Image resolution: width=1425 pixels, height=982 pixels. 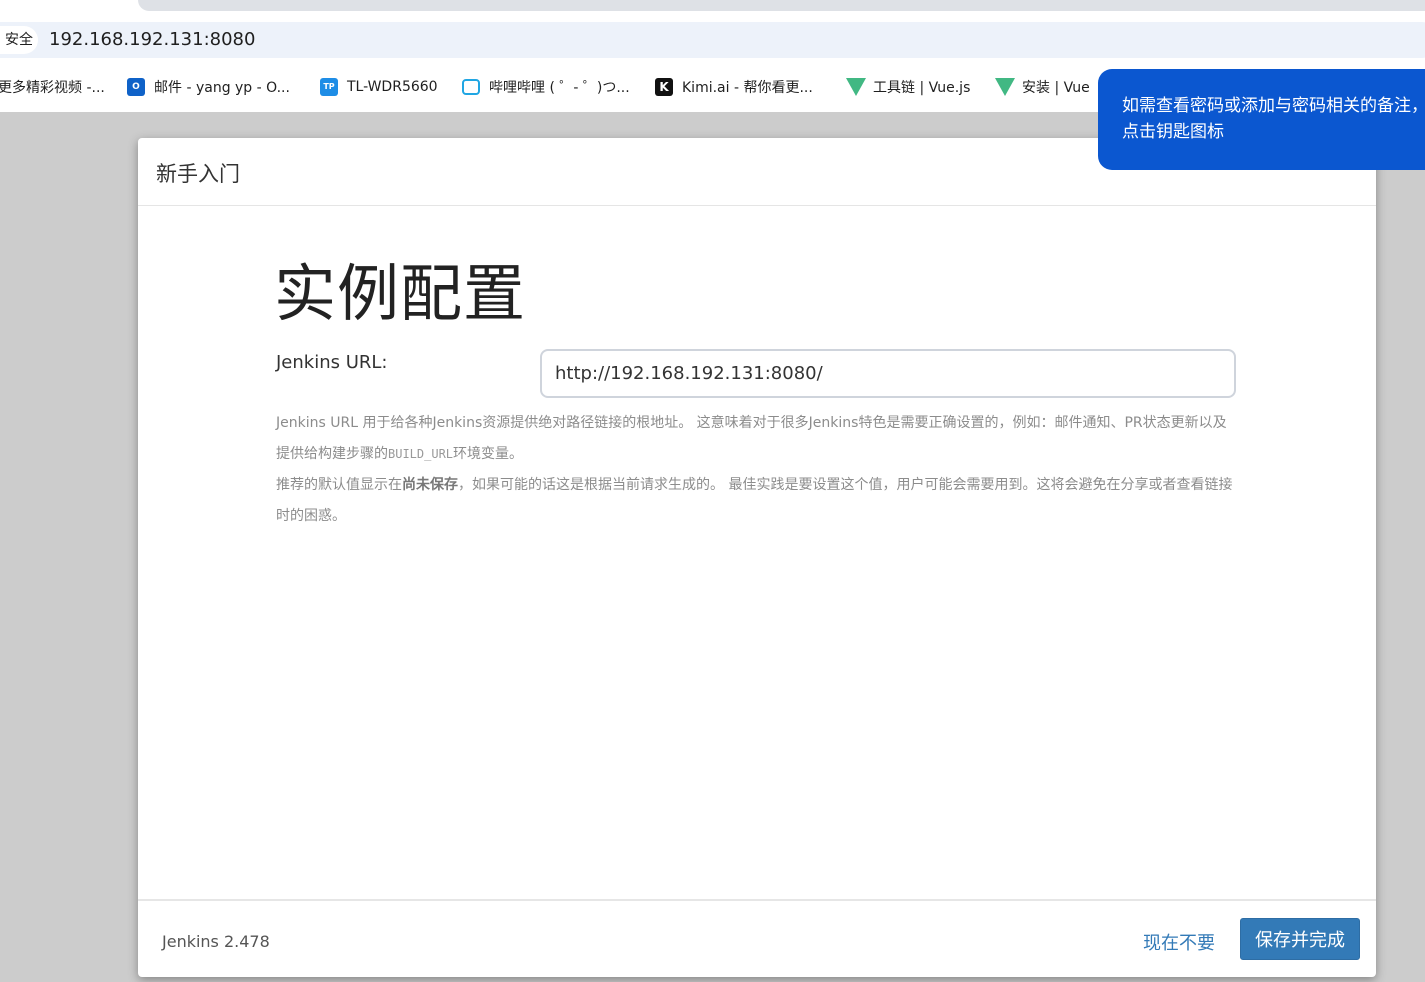 I want to click on kimi-icon: K, so click(x=664, y=87).